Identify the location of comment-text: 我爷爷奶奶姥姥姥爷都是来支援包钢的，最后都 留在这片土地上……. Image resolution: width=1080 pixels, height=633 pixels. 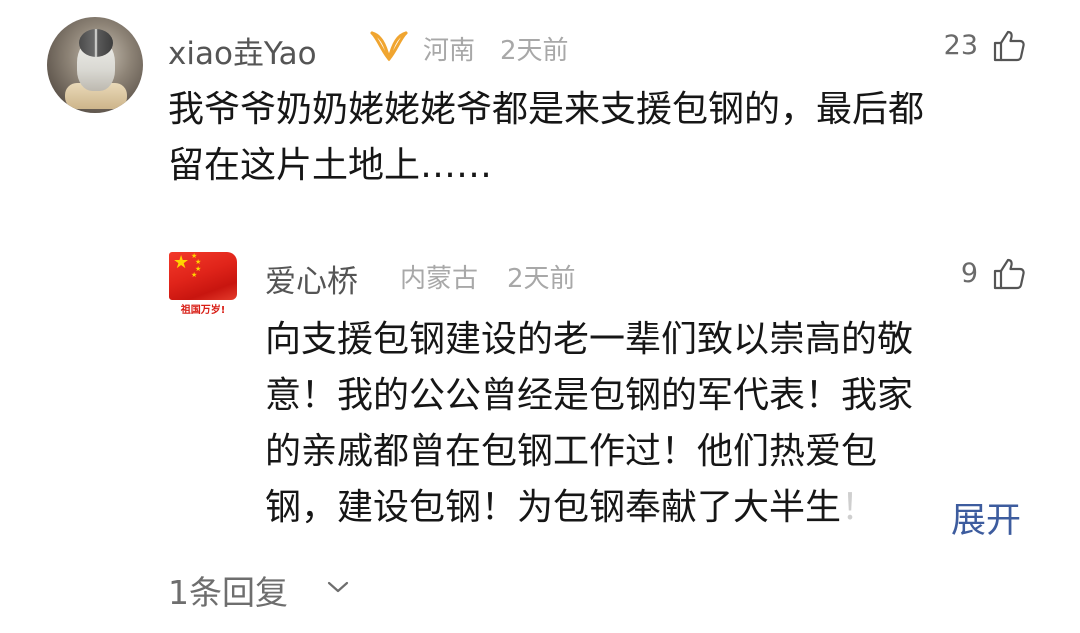
(546, 138).